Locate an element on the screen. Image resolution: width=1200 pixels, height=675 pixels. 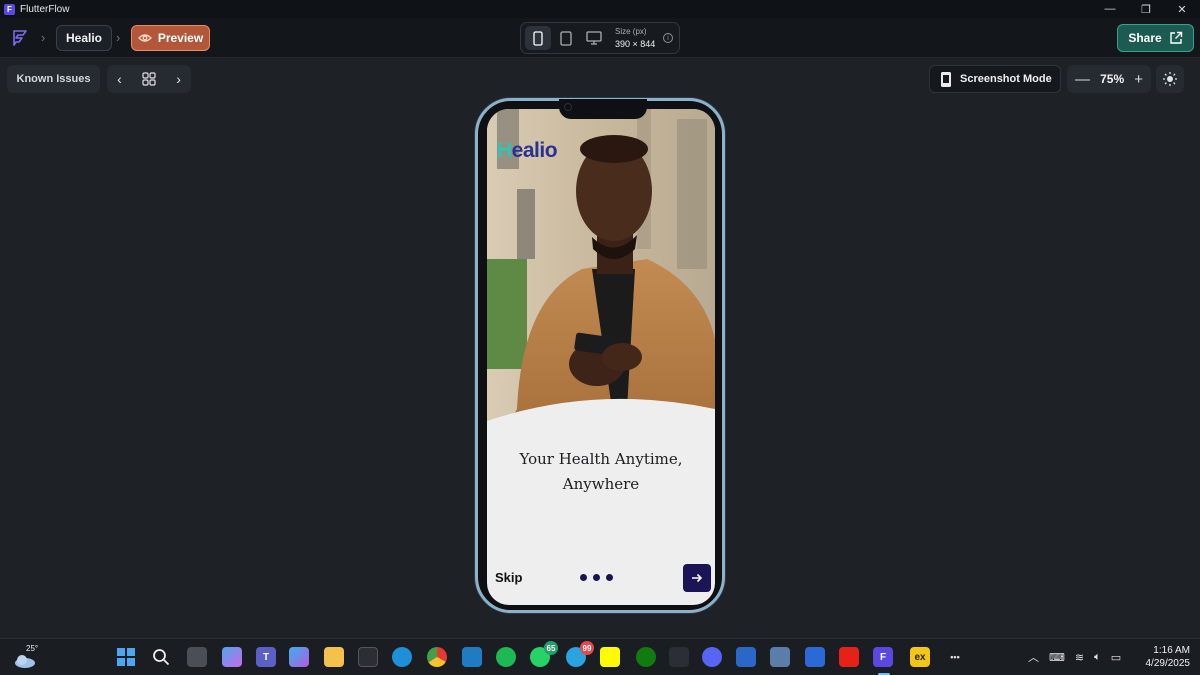
cloud-icon is located at coordinates (25, 661).